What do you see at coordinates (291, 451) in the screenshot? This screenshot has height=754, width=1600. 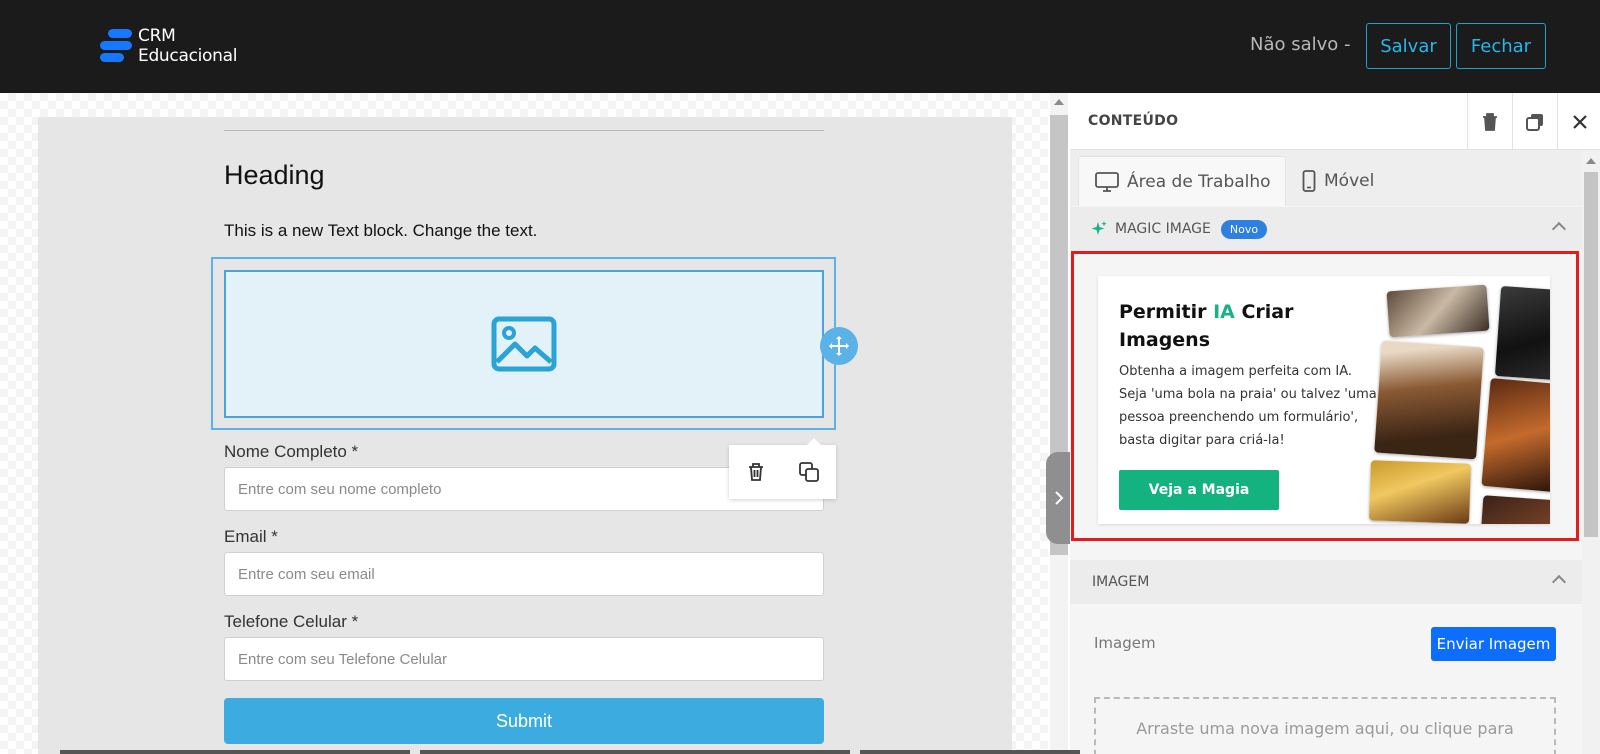 I see `field-label-nome: Nome Completo *` at bounding box center [291, 451].